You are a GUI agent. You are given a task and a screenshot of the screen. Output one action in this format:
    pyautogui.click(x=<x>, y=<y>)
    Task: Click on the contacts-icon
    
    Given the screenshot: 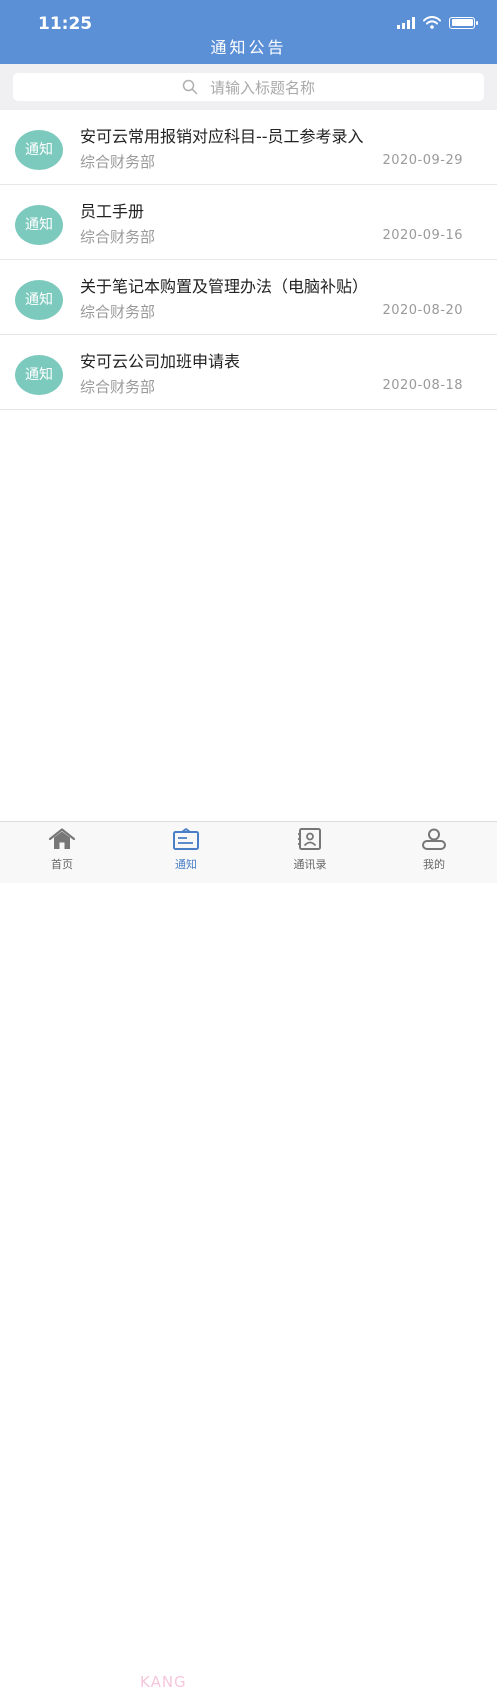 What is the action you would take?
    pyautogui.click(x=309, y=839)
    